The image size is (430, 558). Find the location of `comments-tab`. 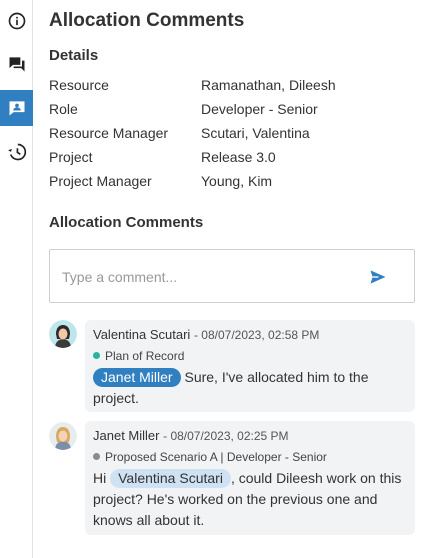

comments-tab is located at coordinates (16, 64).